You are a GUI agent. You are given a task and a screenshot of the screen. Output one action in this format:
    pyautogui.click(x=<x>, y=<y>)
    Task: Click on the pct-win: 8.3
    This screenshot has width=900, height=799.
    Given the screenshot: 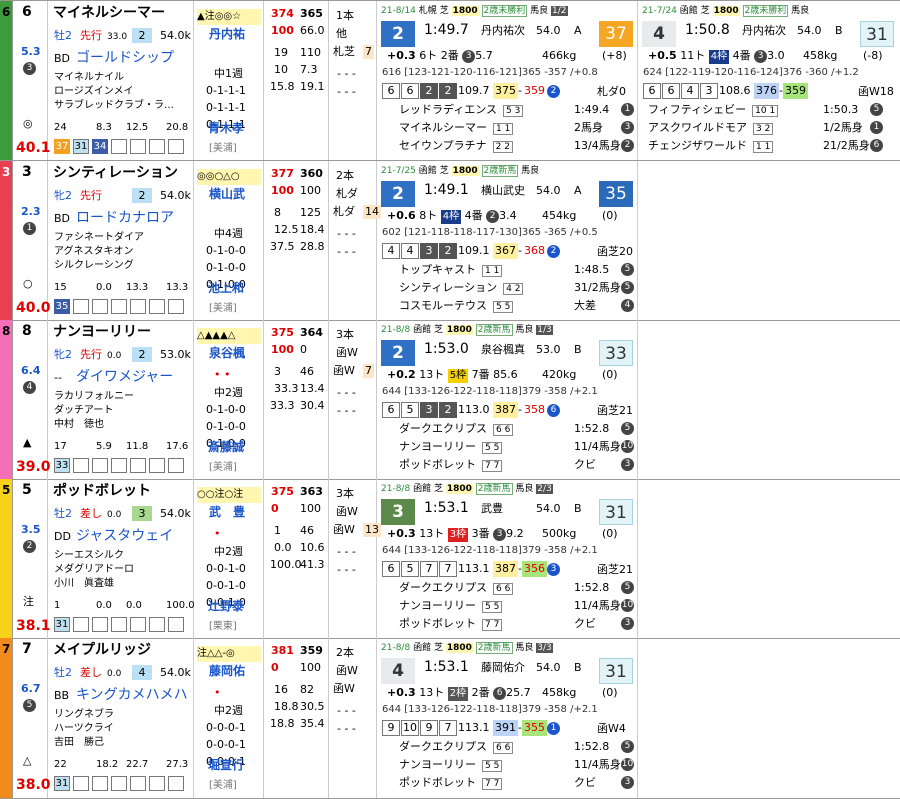 What is the action you would take?
    pyautogui.click(x=104, y=127)
    